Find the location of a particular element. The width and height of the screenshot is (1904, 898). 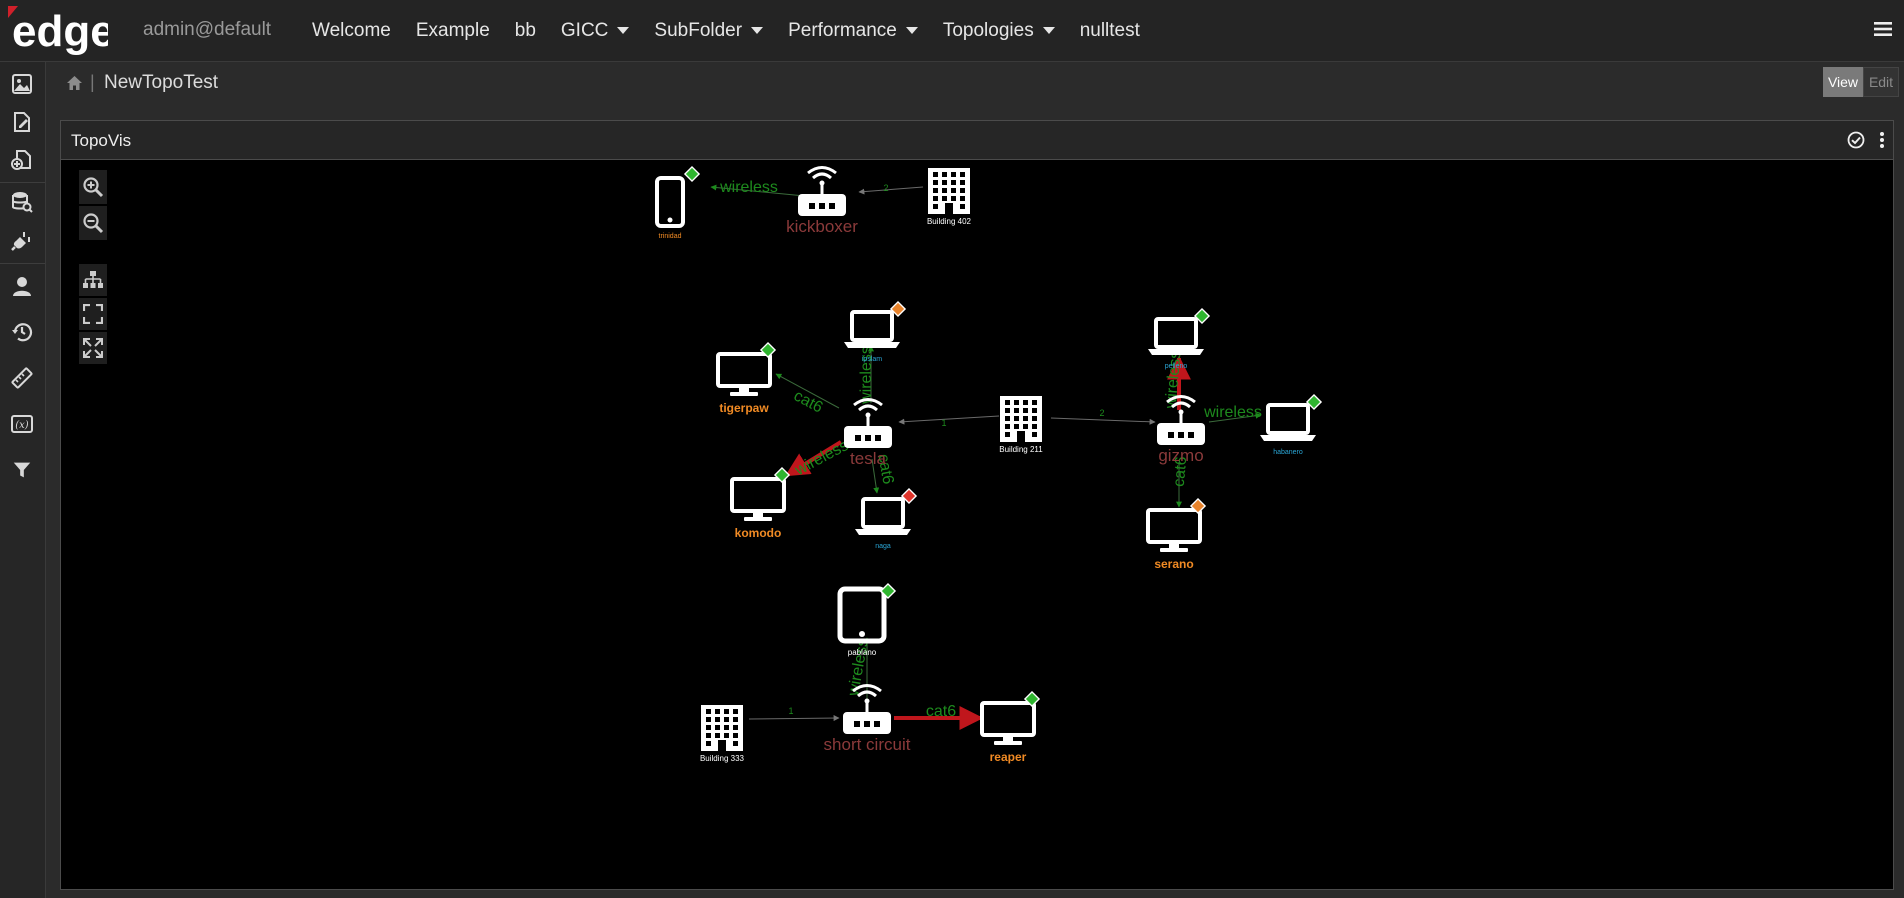

menu-item-label: SubFolder is located at coordinates (698, 30).